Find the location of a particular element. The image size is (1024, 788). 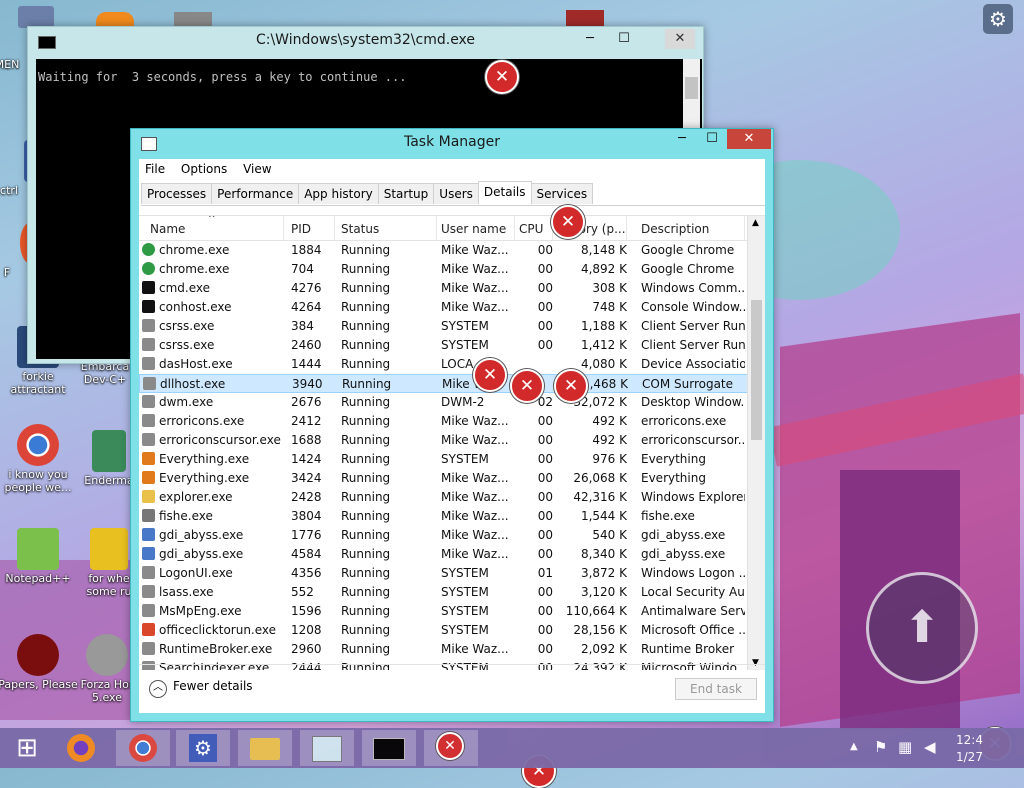

tab-users: Users is located at coordinates (456, 193).